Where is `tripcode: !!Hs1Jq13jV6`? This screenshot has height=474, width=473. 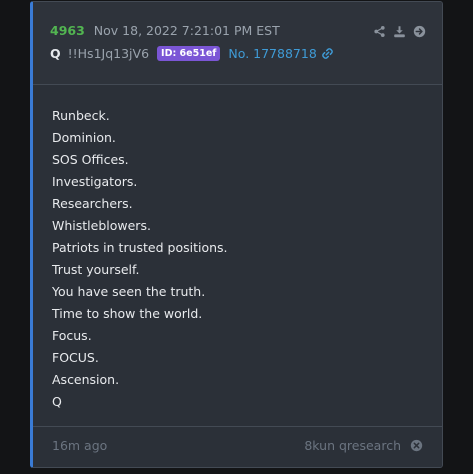
tripcode: !!Hs1Jq13jV6 is located at coordinates (108, 53).